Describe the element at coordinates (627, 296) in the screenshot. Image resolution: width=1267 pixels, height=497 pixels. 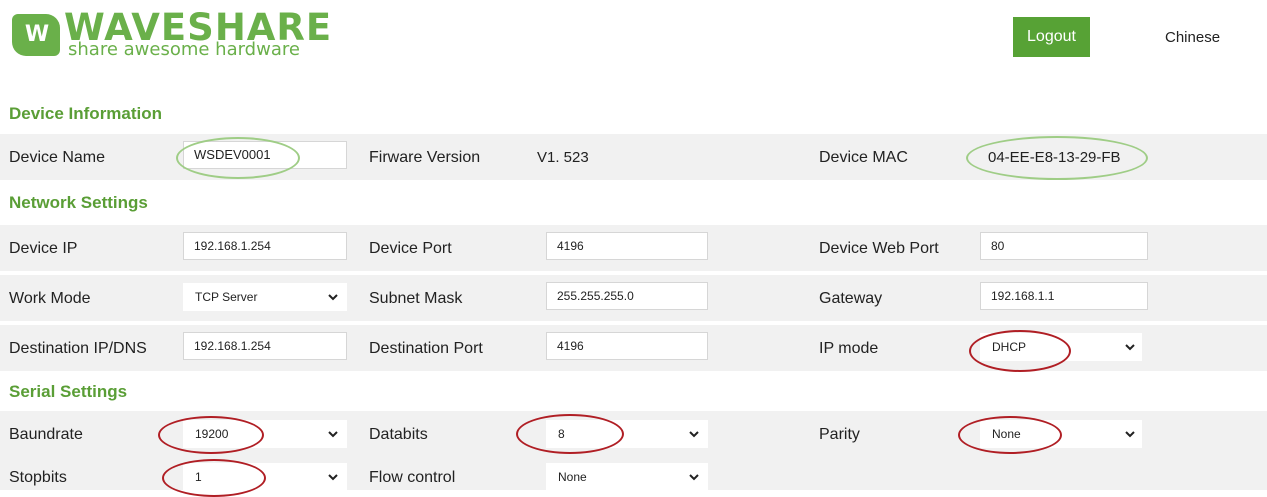
I see `subnet-mask-field: 255.255.255.0` at that location.